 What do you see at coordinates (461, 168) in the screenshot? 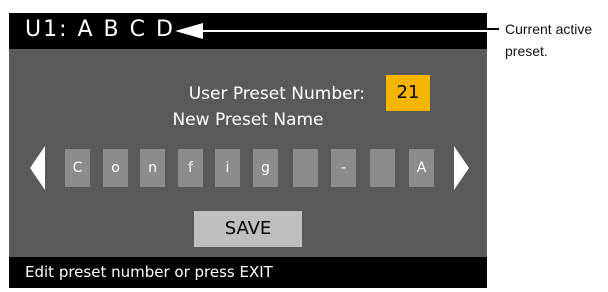
I see `right-arrow-icon` at bounding box center [461, 168].